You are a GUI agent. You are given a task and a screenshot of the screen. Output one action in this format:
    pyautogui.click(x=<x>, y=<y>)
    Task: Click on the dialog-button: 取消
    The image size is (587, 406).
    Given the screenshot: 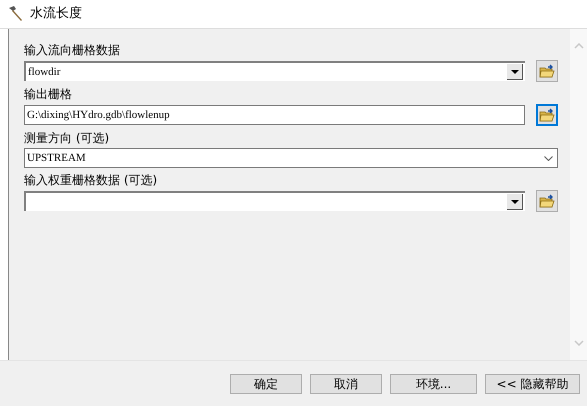 What is the action you would take?
    pyautogui.click(x=346, y=384)
    